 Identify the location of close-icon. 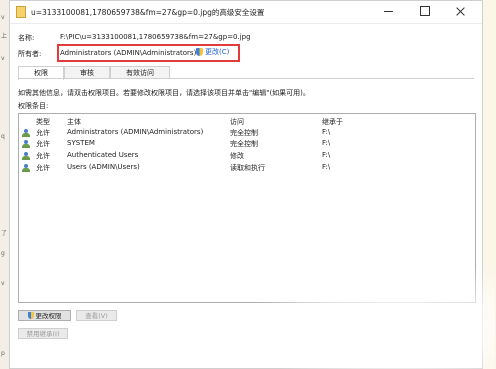
(460, 11).